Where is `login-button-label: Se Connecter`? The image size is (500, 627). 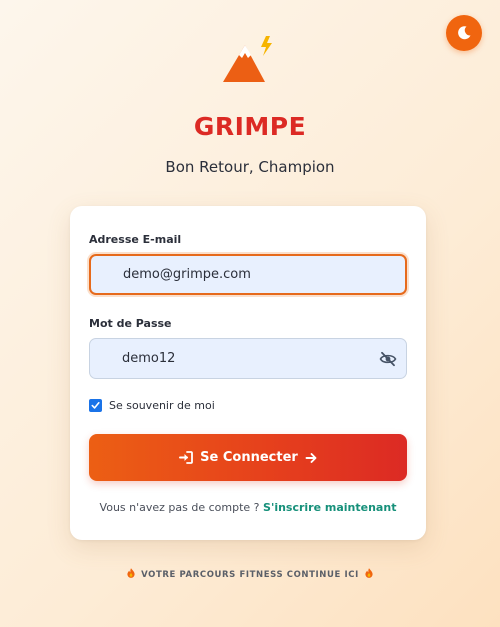 login-button-label: Se Connecter is located at coordinates (249, 457).